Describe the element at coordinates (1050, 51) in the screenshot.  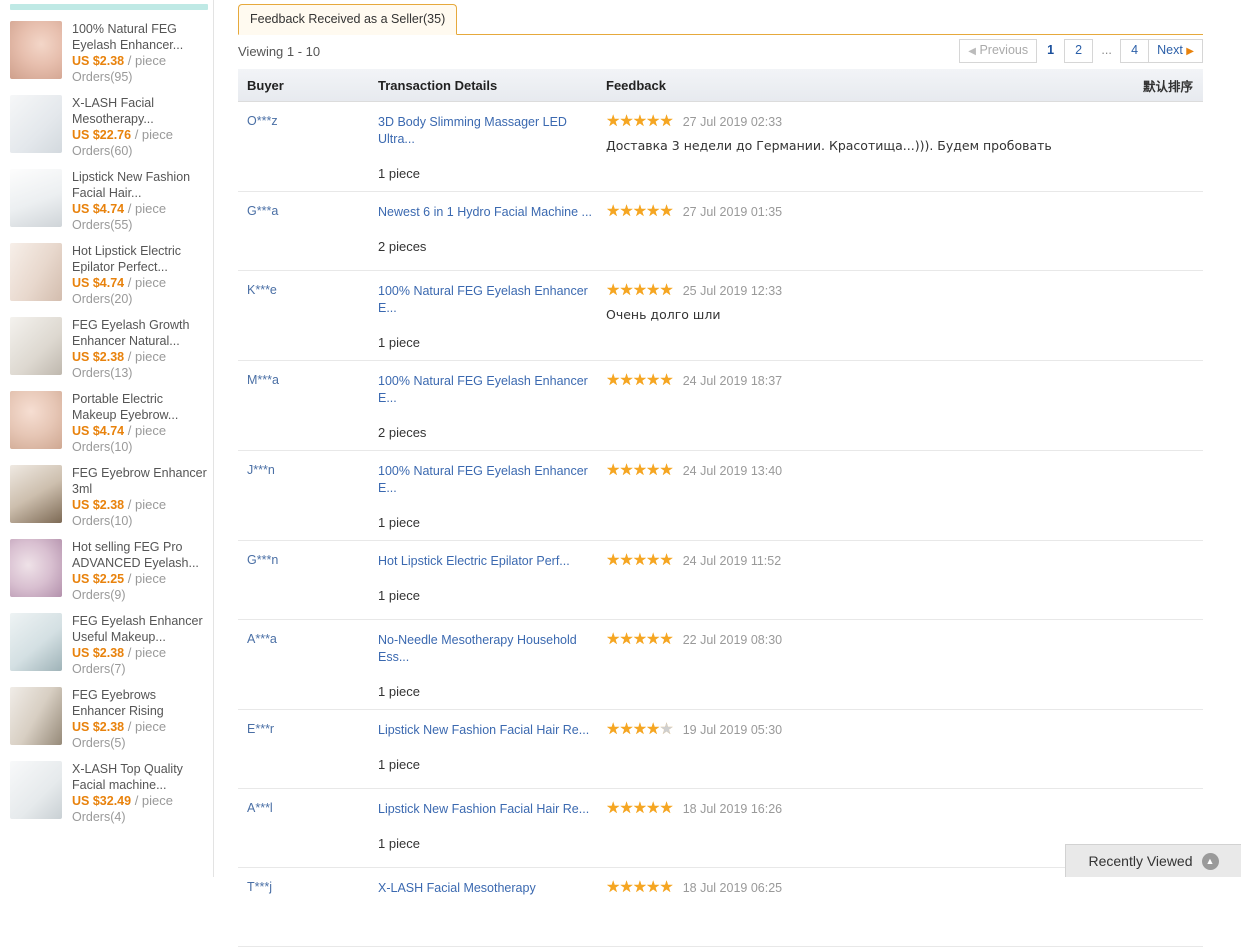
I see `pagination-page-1: 1` at that location.